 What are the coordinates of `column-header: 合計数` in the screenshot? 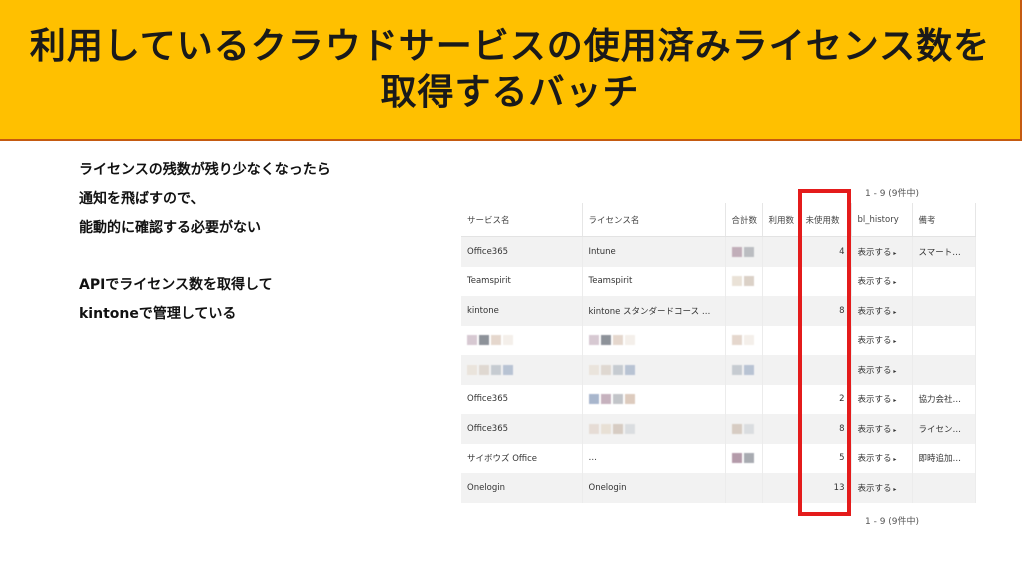 It's located at (744, 220).